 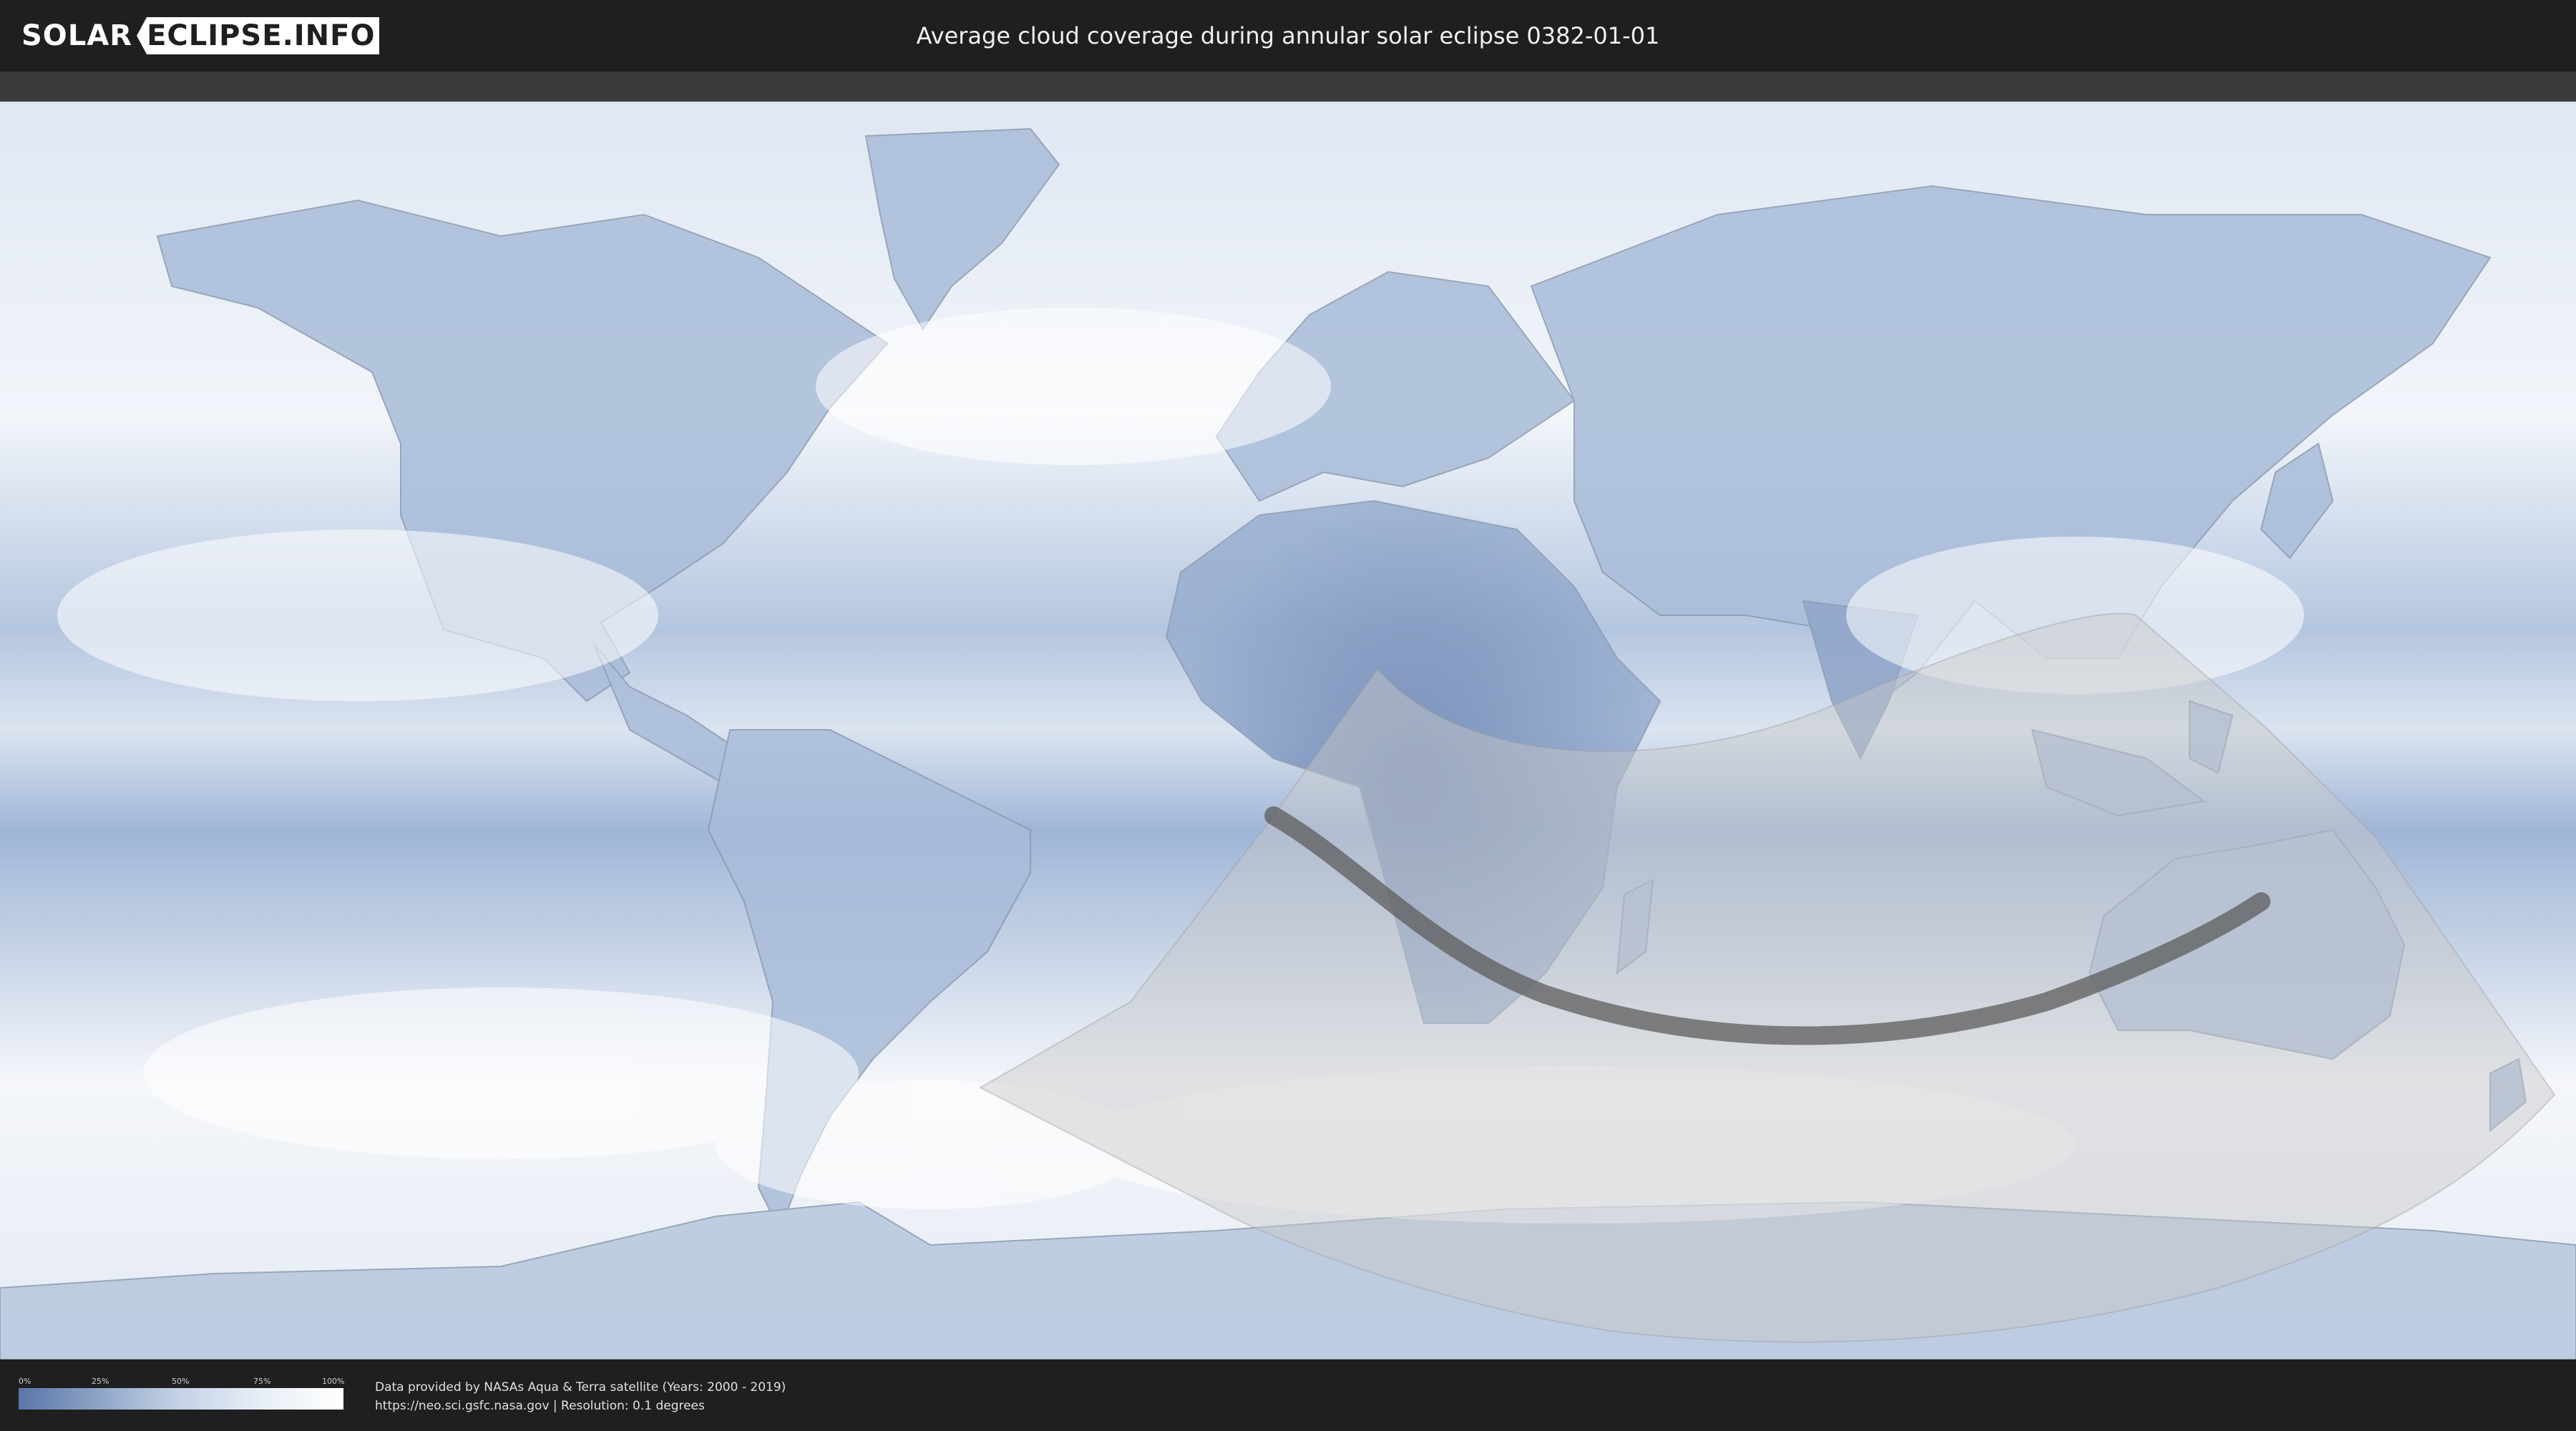 What do you see at coordinates (262, 1382) in the screenshot?
I see `legend-tick-75: 75%` at bounding box center [262, 1382].